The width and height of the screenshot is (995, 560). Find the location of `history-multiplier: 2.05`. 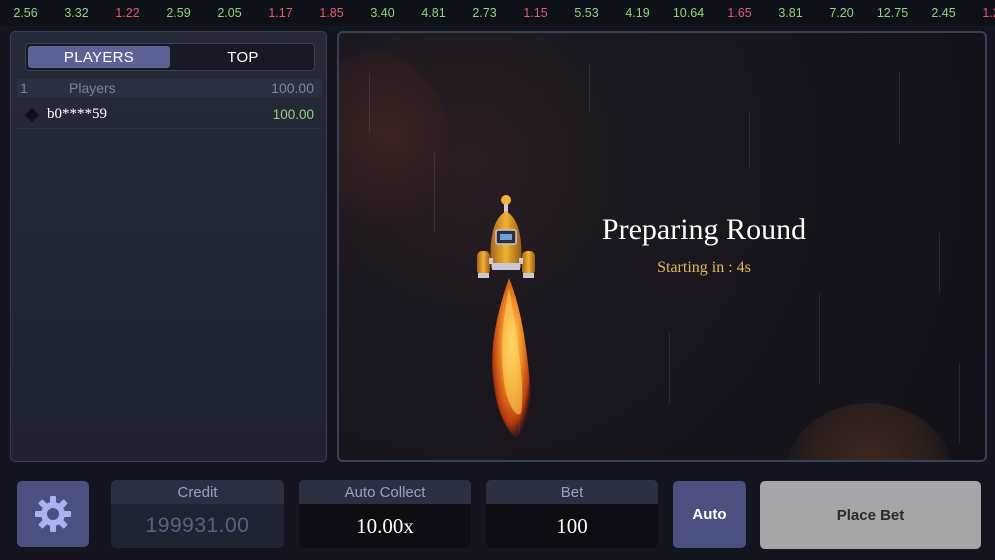

history-multiplier: 2.05 is located at coordinates (229, 13).